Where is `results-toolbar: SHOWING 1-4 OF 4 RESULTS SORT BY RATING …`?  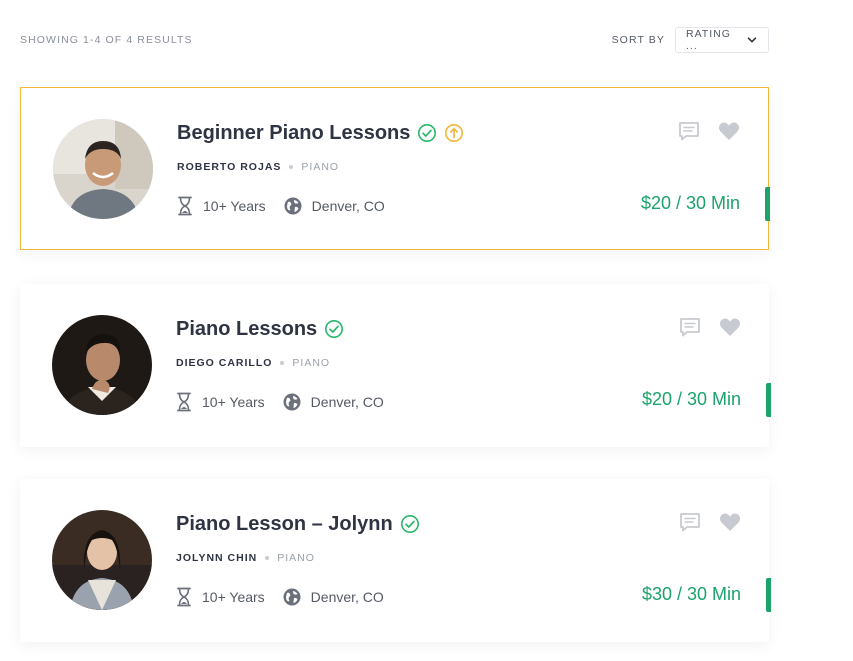
results-toolbar: SHOWING 1-4 OF 4 RESULTS SORT BY RATING … is located at coordinates (394, 40).